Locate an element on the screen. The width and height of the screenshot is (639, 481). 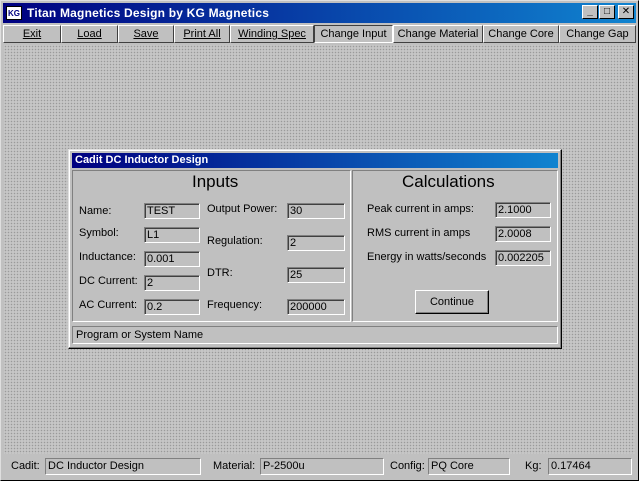
save-button: Save is located at coordinates (146, 34).